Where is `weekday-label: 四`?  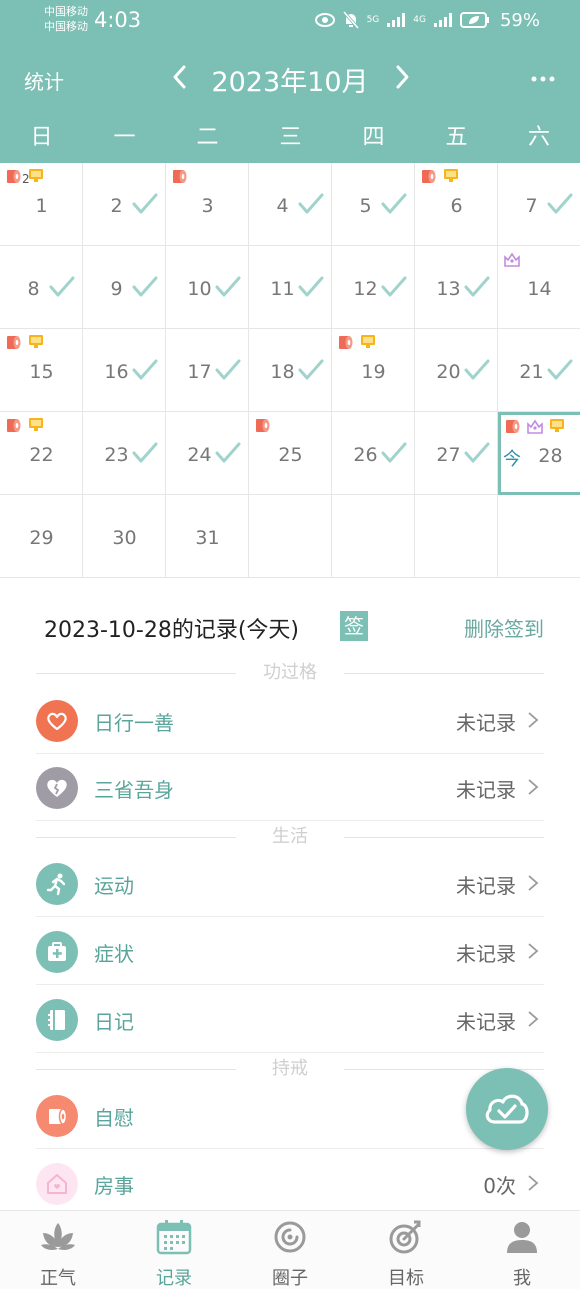 weekday-label: 四 is located at coordinates (373, 137).